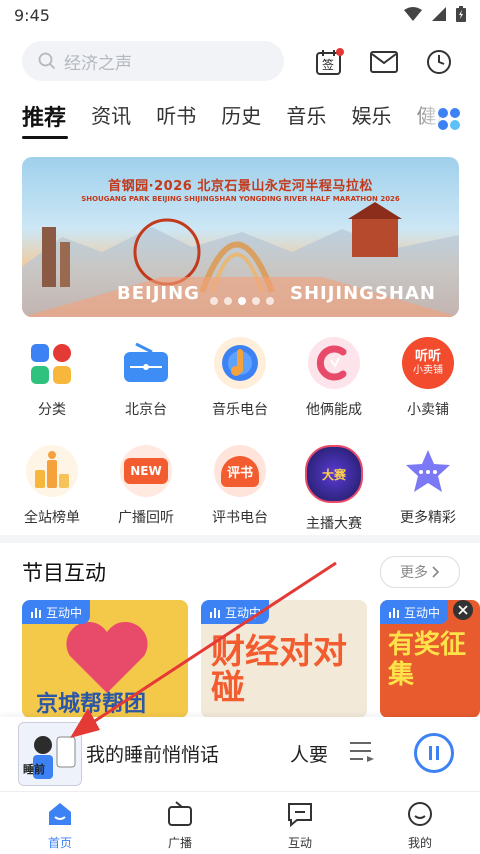 The image size is (480, 854). What do you see at coordinates (328, 65) in the screenshot?
I see `sign-label: 签` at bounding box center [328, 65].